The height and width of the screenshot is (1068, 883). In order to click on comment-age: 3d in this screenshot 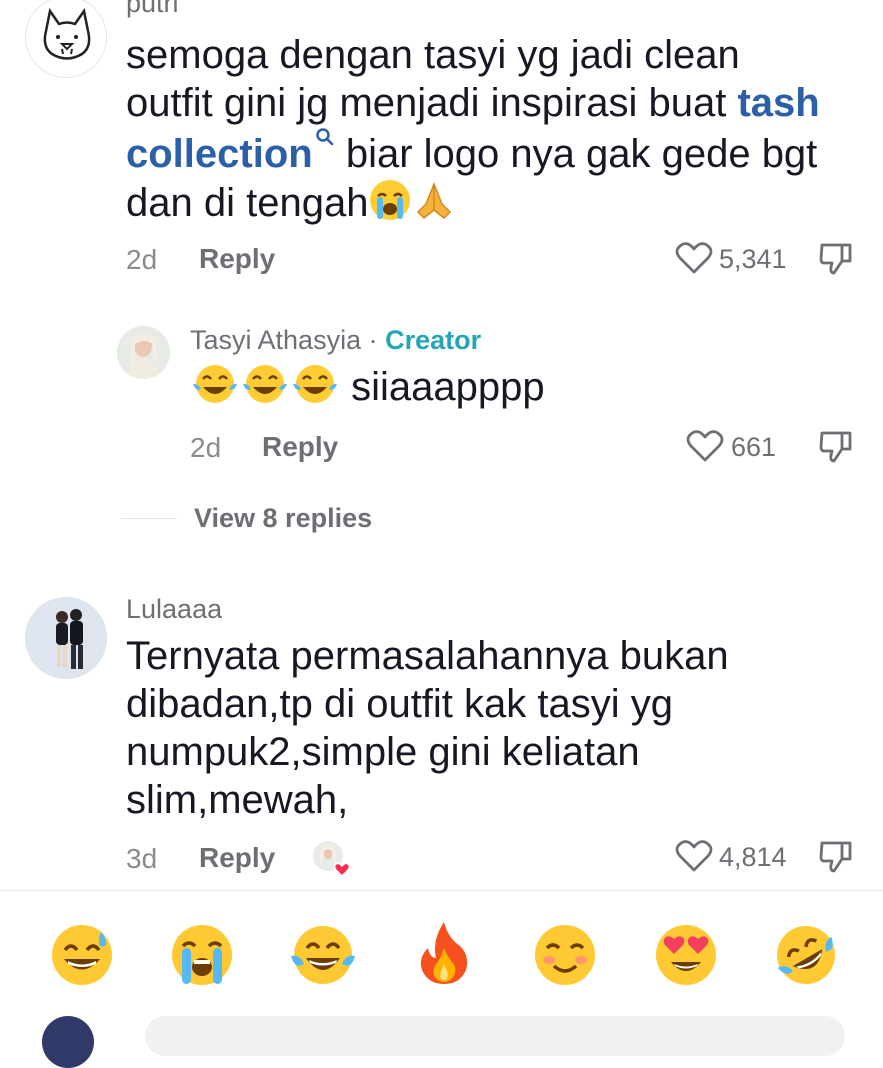, I will do `click(142, 858)`.